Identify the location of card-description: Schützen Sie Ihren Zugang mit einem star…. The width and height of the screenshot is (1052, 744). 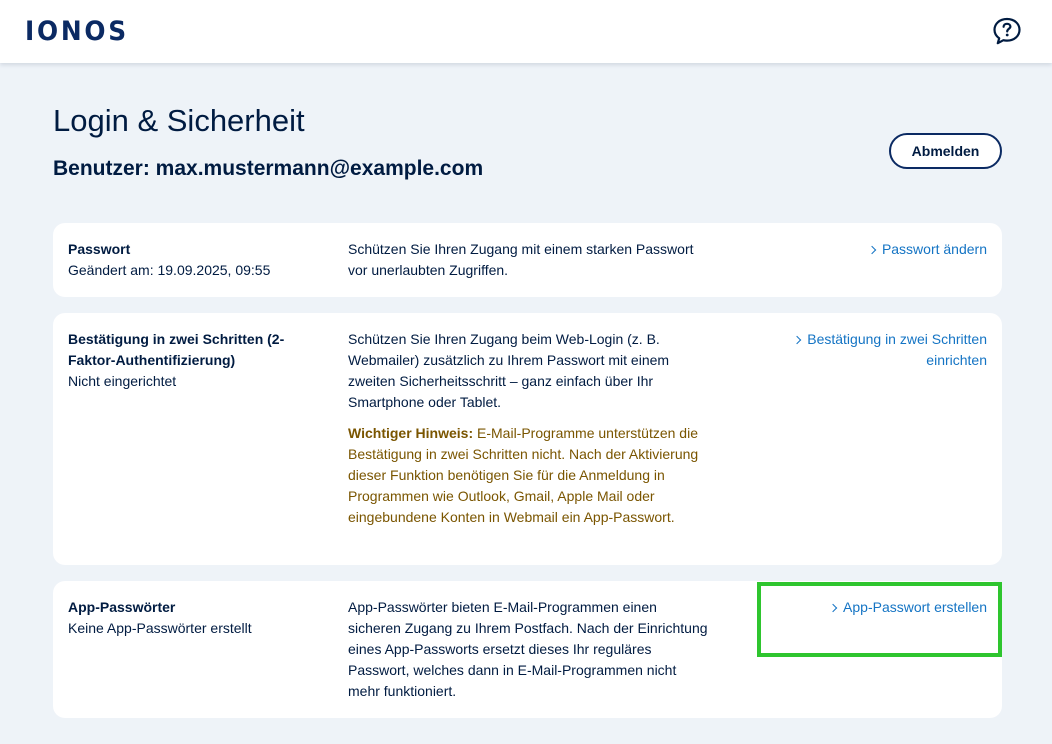
(521, 259).